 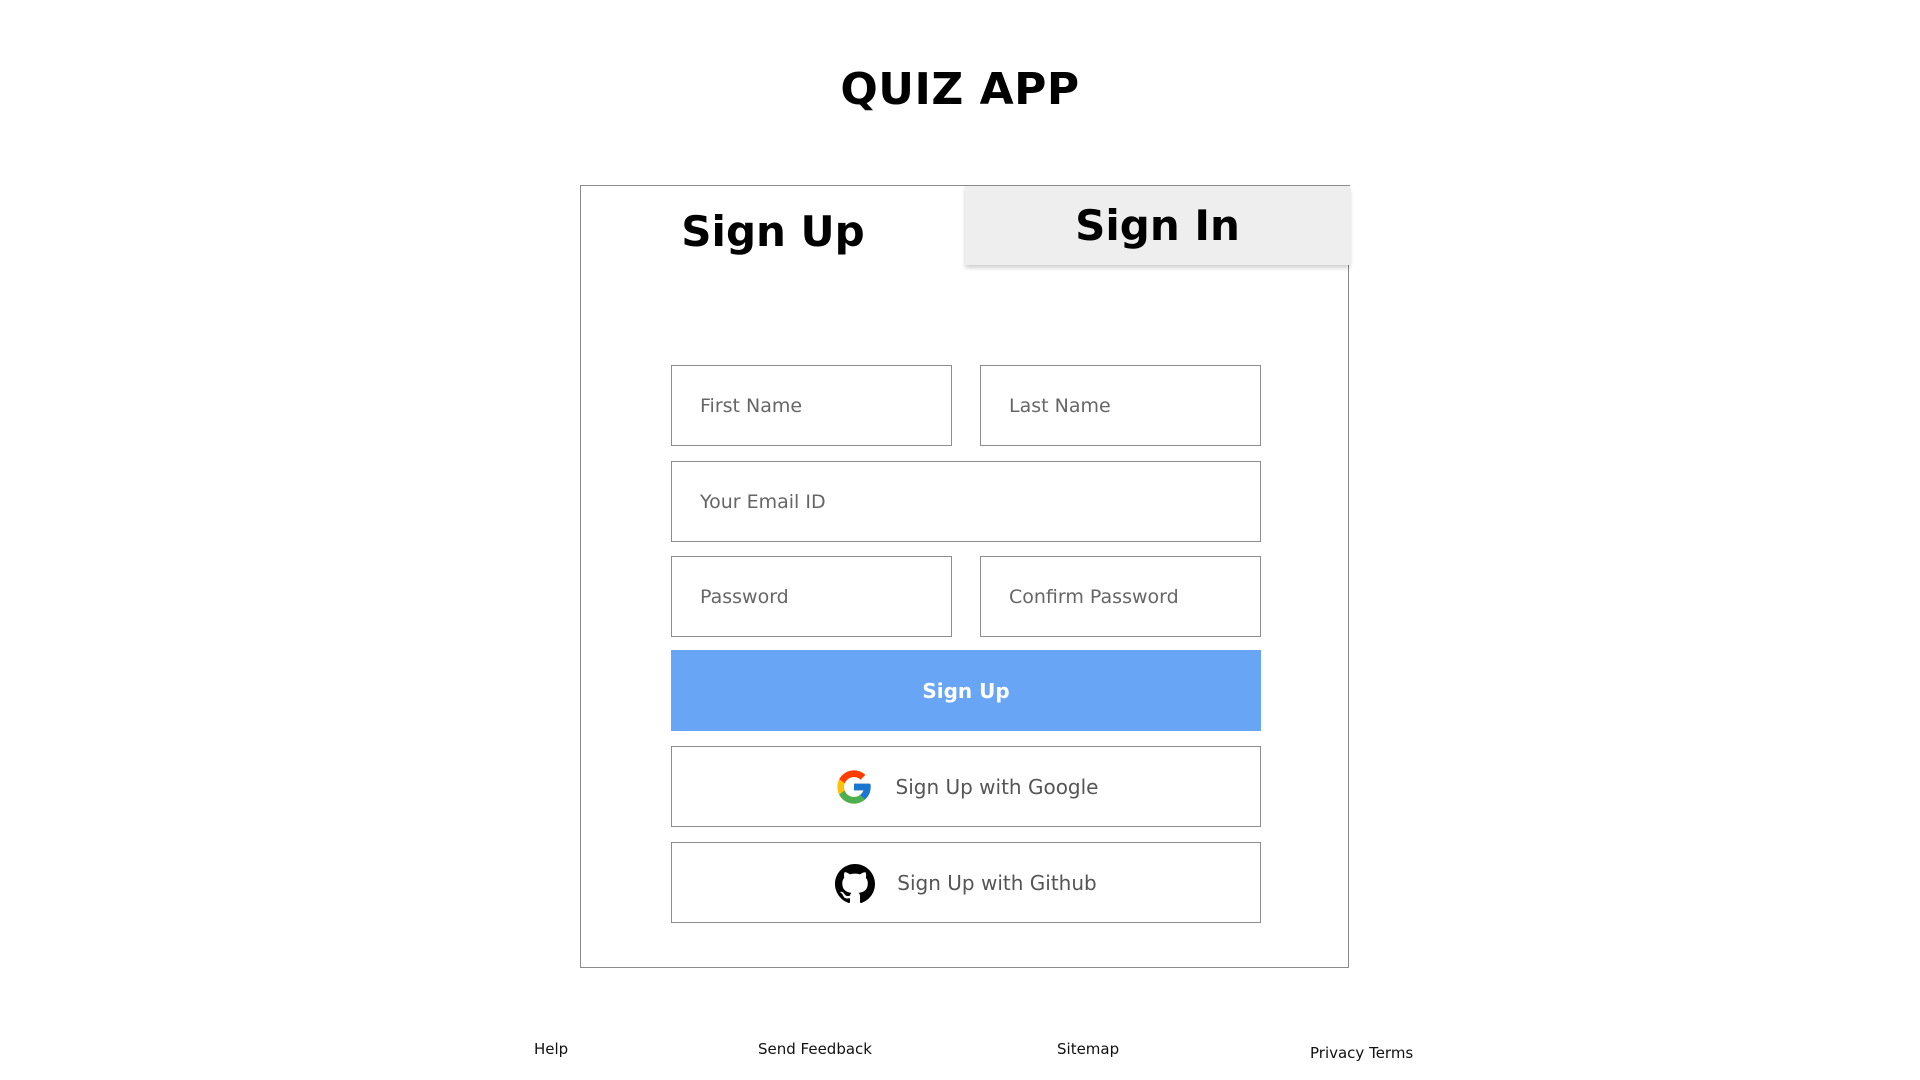 I want to click on confirm-password-field, so click(x=1120, y=596).